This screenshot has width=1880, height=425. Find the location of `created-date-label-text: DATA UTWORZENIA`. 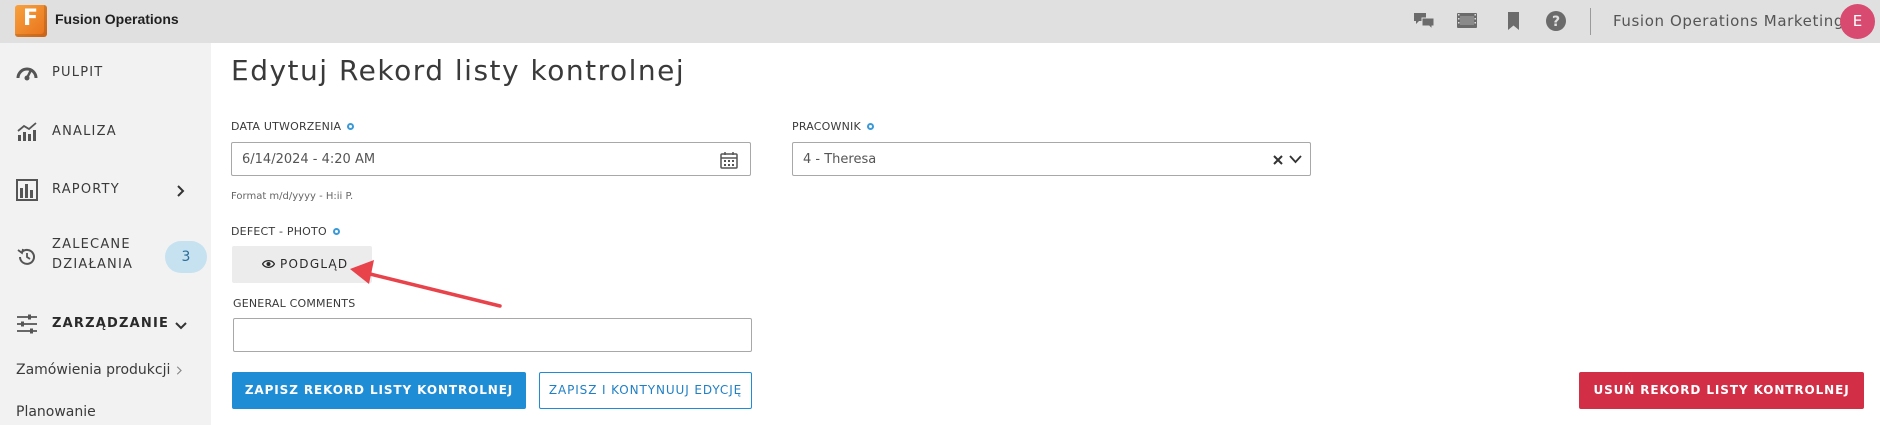

created-date-label-text: DATA UTWORZENIA is located at coordinates (286, 126).